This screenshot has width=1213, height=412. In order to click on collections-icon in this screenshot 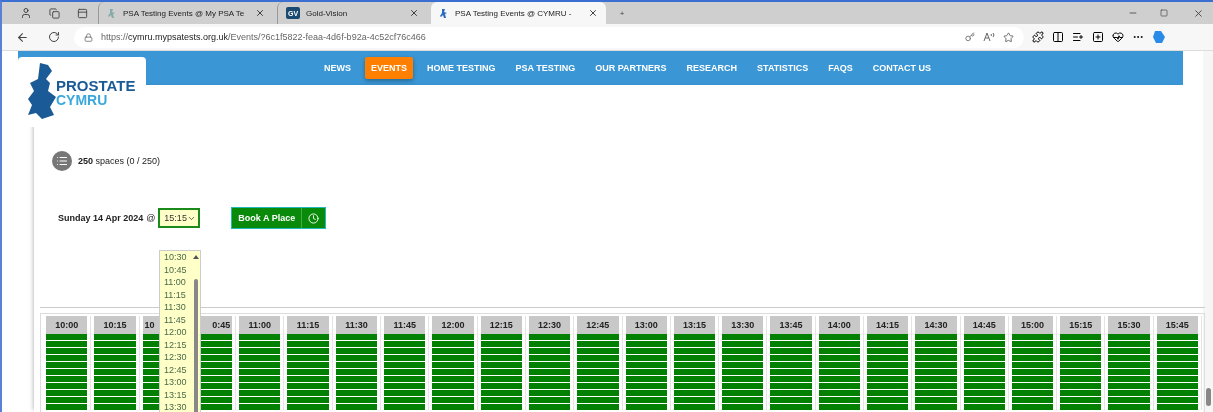, I will do `click(1098, 37)`.